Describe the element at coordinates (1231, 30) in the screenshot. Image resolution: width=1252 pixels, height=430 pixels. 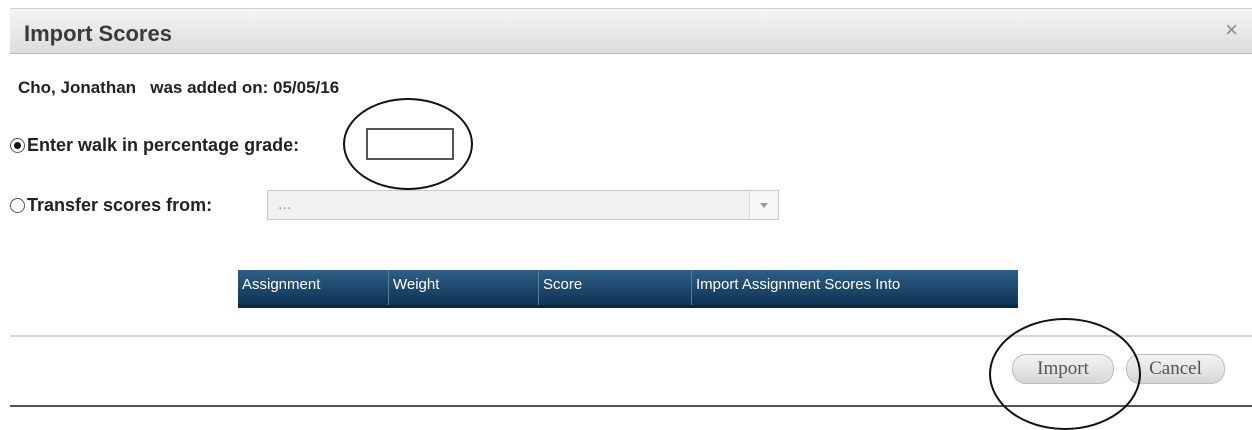
I see `close-icon: ×` at that location.